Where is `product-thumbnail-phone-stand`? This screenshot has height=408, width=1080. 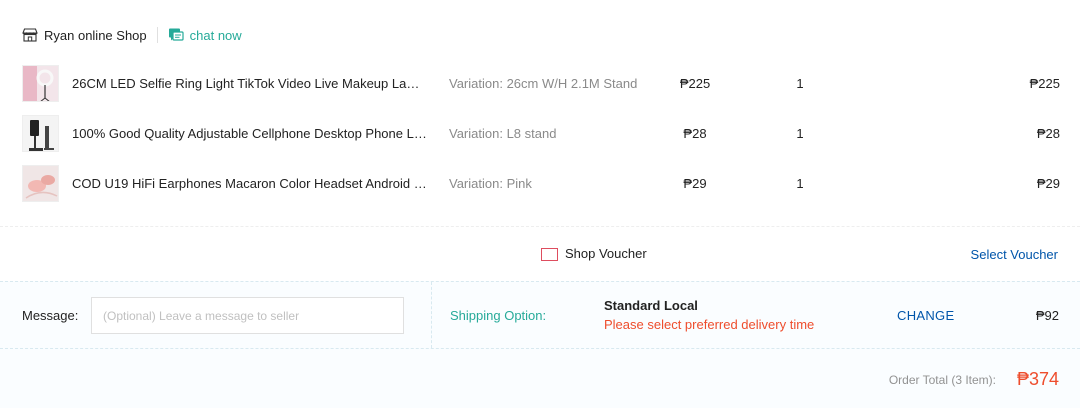
product-thumbnail-phone-stand is located at coordinates (40, 133).